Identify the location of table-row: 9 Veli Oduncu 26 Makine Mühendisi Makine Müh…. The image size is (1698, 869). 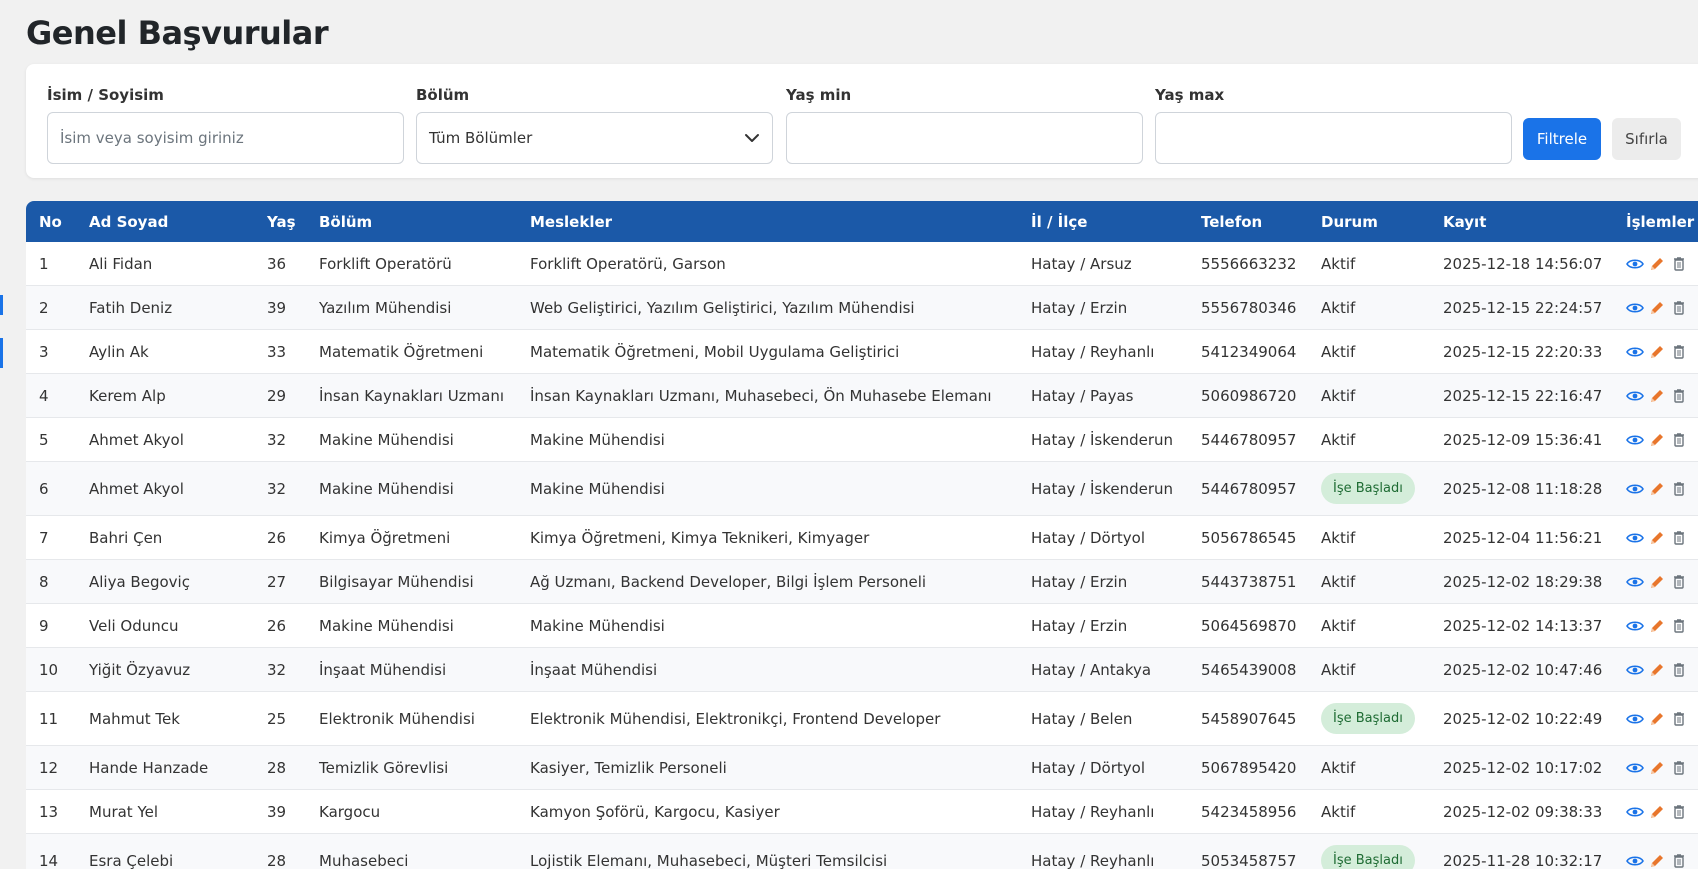
(862, 625).